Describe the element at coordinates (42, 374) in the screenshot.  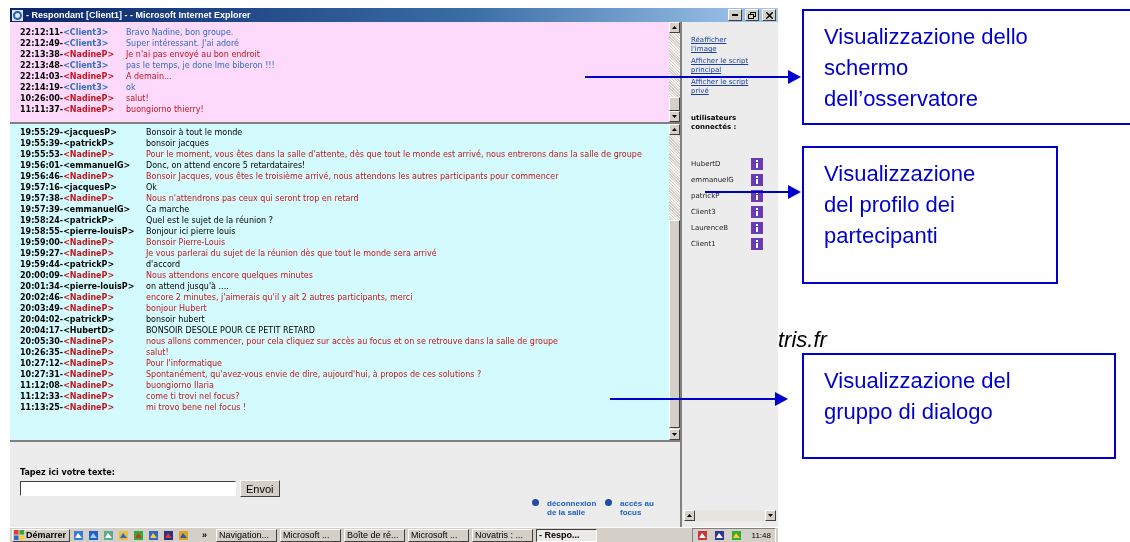
I see `timestamp: 10:27:31-` at that location.